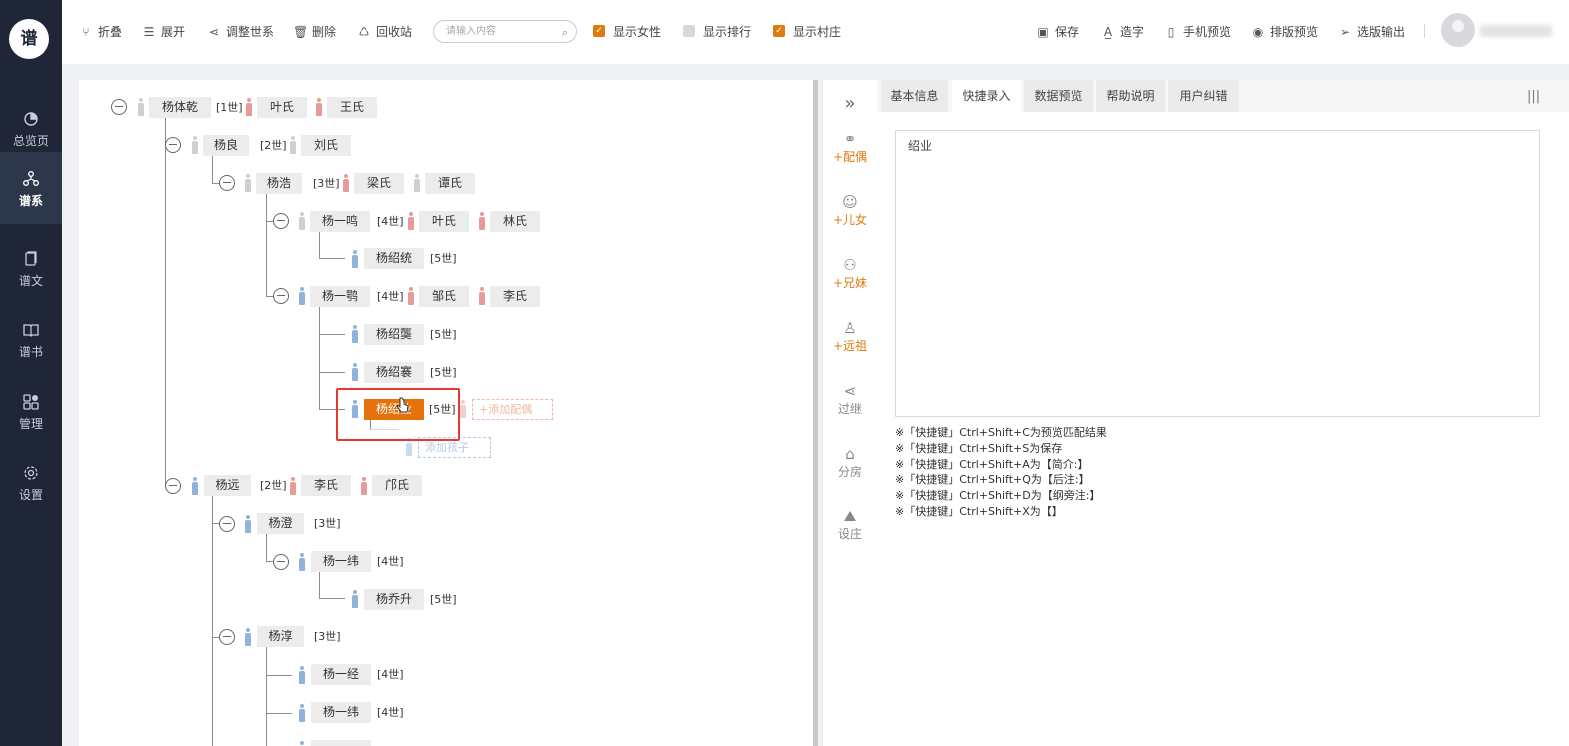 Image resolution: width=1569 pixels, height=746 pixels. Describe the element at coordinates (1458, 30) in the screenshot. I see `avatar` at that location.